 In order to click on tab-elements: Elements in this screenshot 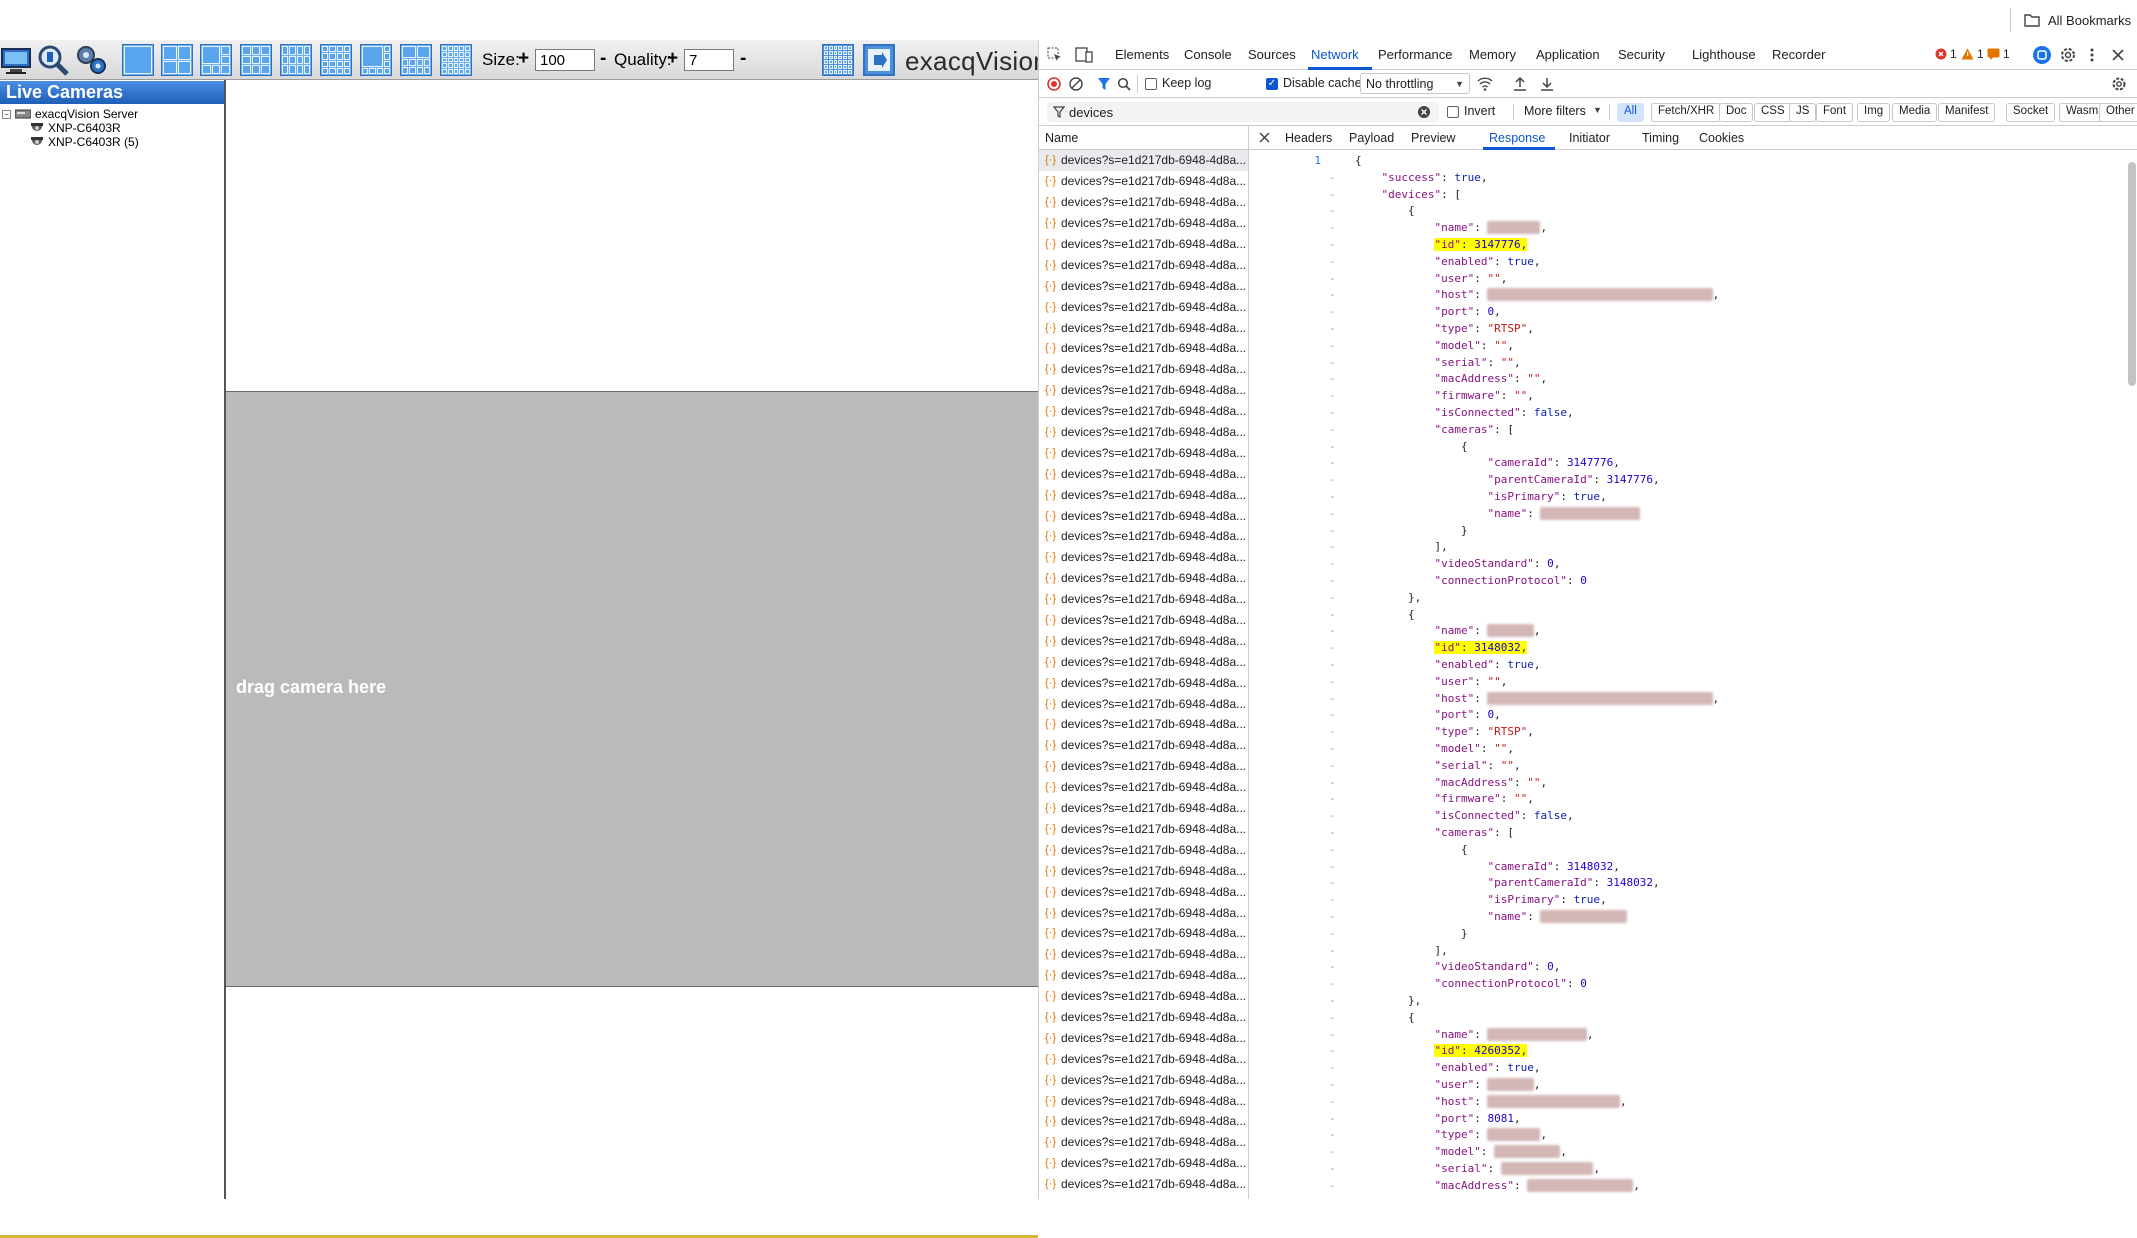, I will do `click(1142, 54)`.